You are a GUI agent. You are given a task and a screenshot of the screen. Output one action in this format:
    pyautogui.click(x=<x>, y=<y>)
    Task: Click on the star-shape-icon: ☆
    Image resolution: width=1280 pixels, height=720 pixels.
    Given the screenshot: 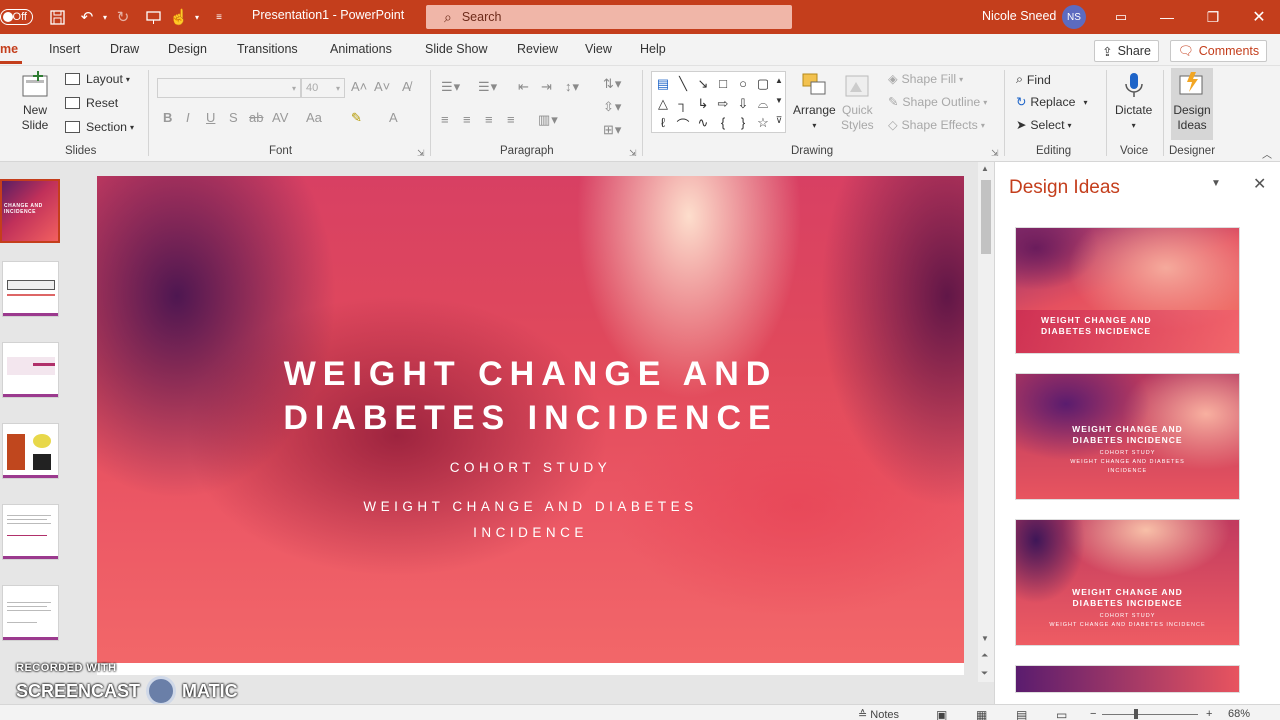 What is the action you would take?
    pyautogui.click(x=763, y=123)
    